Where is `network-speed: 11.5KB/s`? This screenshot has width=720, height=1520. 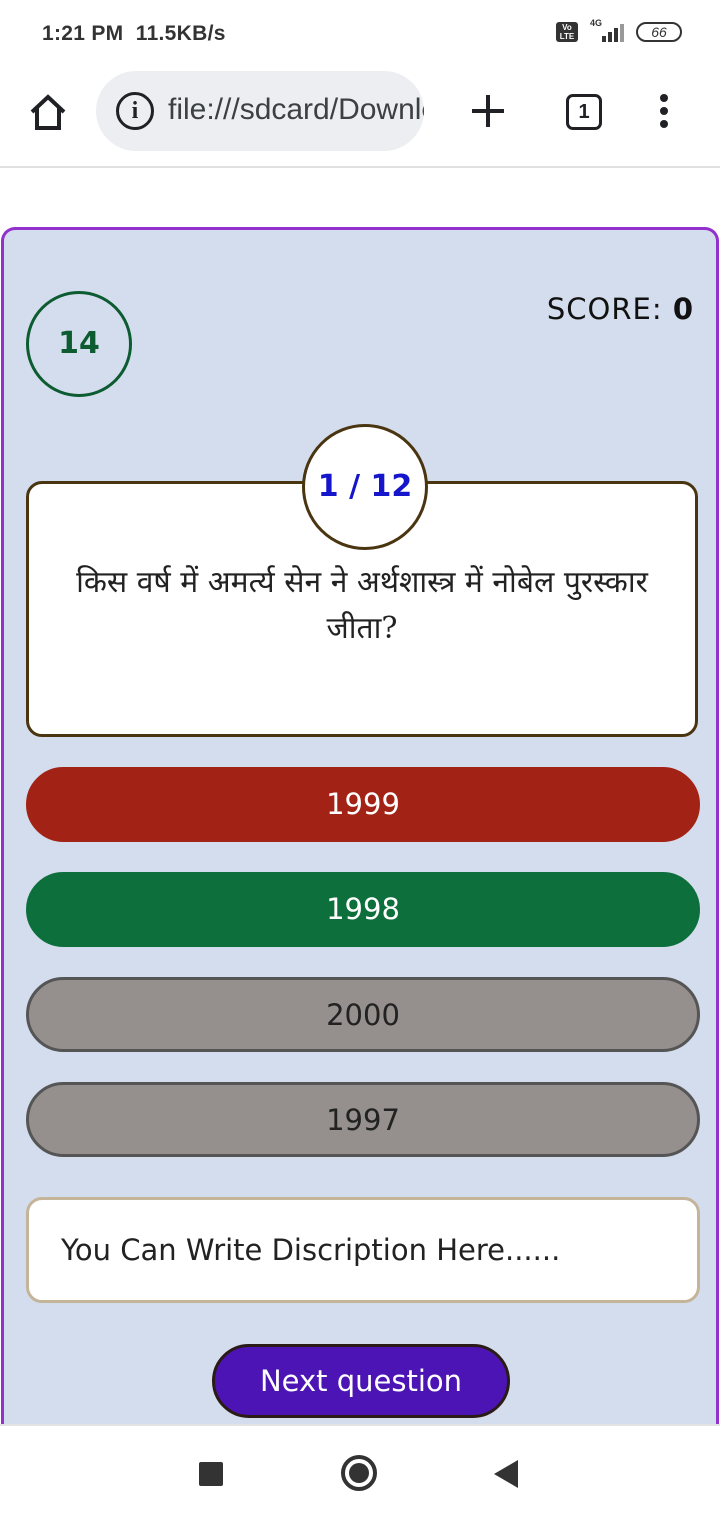
network-speed: 11.5KB/s is located at coordinates (180, 33).